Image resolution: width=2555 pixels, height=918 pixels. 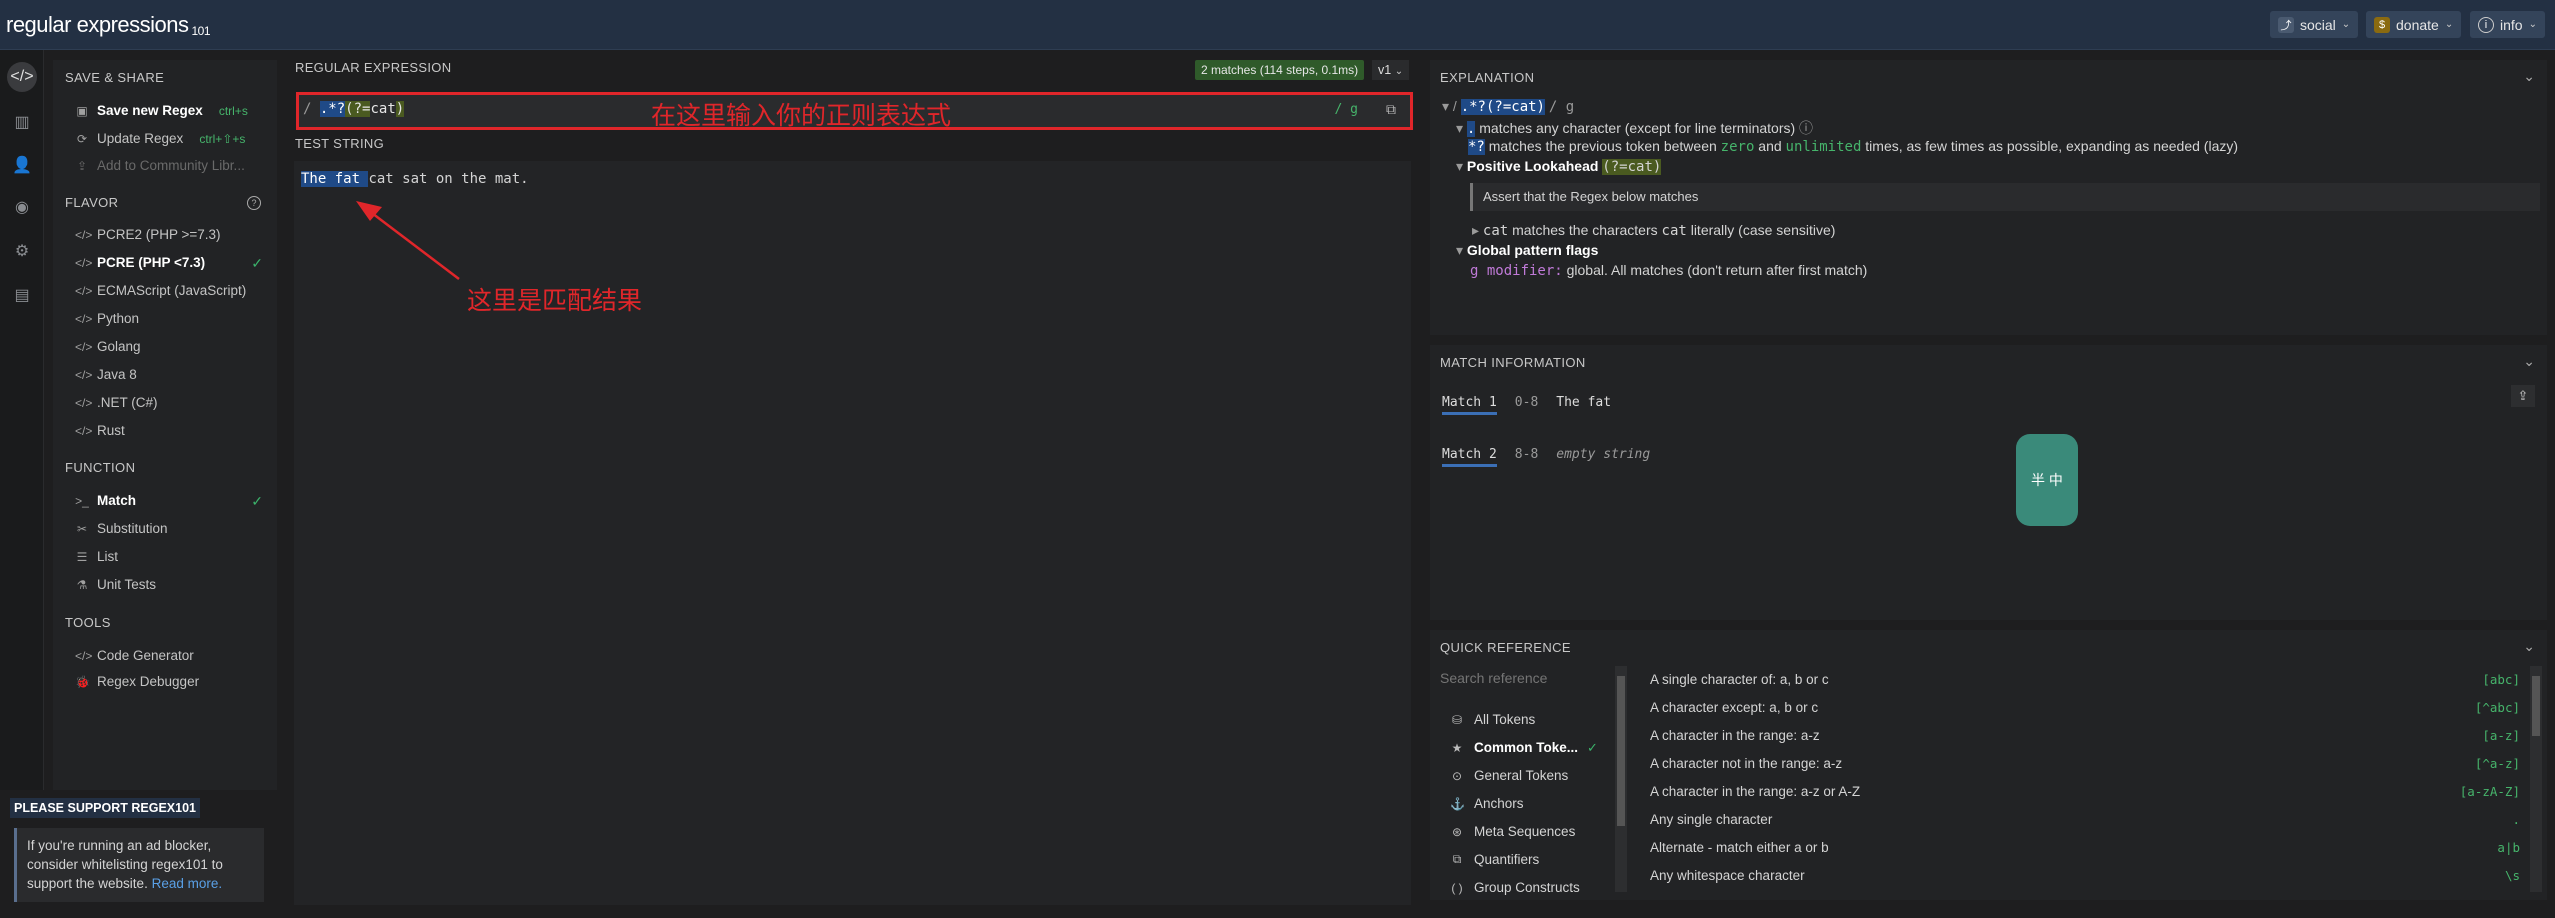 I want to click on flavor-heading: FLAVOR, so click(x=92, y=202).